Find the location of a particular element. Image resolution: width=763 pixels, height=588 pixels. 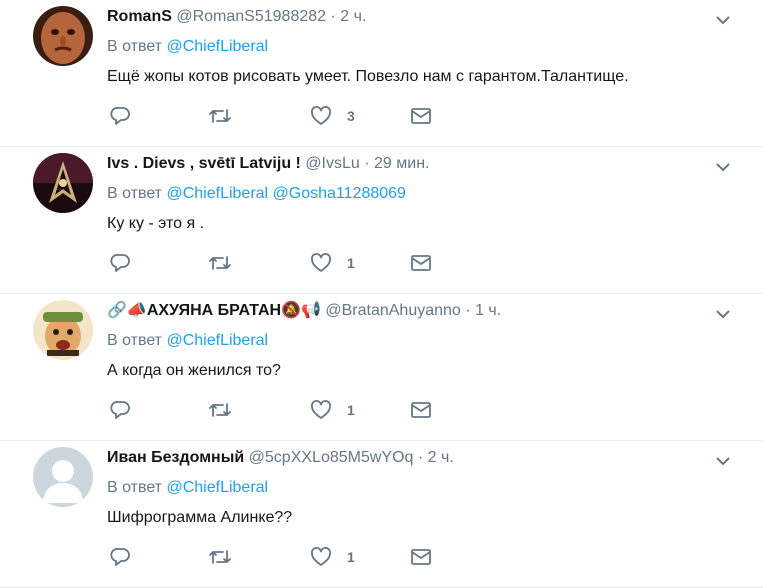

tweet-header: 🔗📣АХУЯНА БРАТАН🔕📢 @BratanAhuyanno · 1 ч. is located at coordinates (415, 311).